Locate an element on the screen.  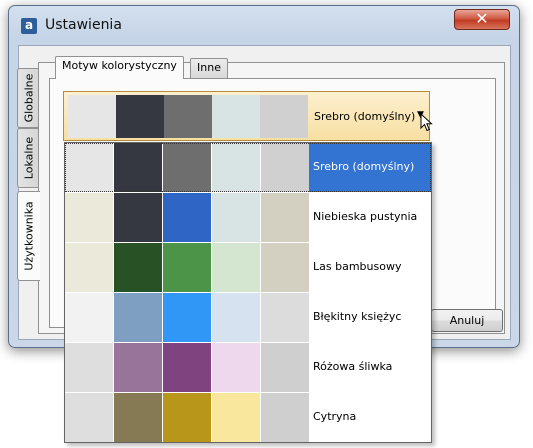
combo-swatches is located at coordinates (188, 116).